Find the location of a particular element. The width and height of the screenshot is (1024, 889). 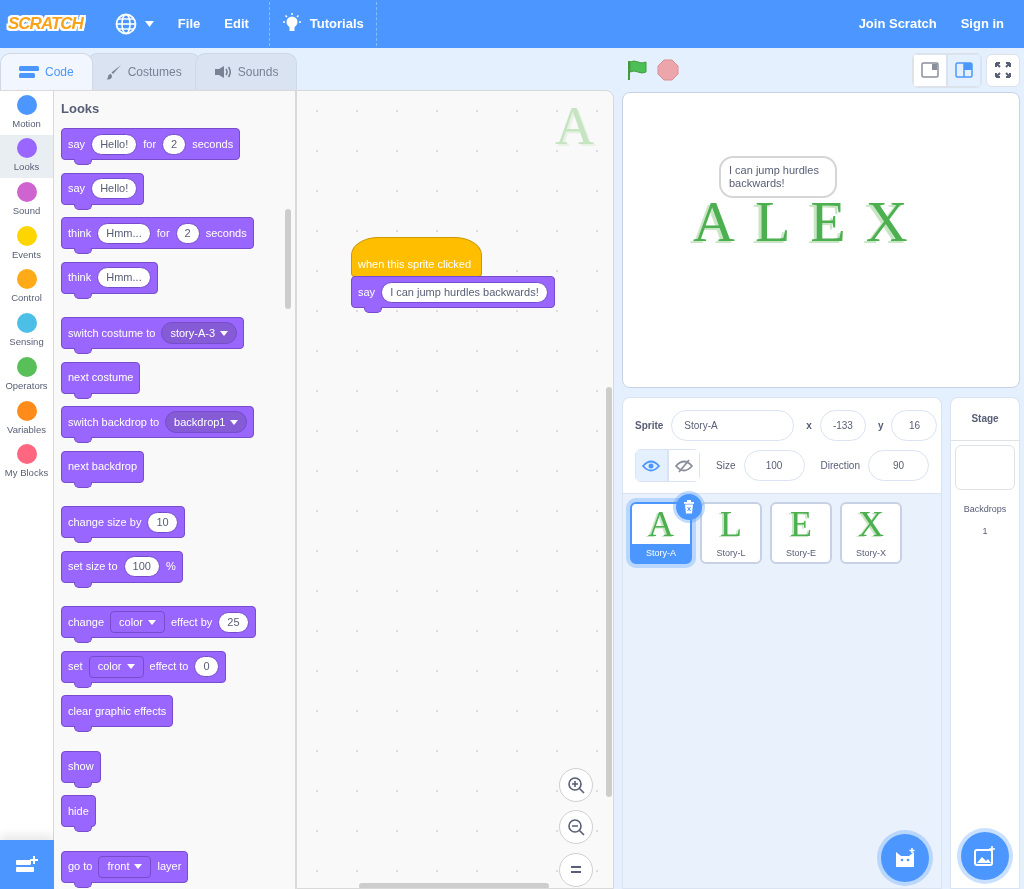

block-label: next costume is located at coordinates (101, 378).